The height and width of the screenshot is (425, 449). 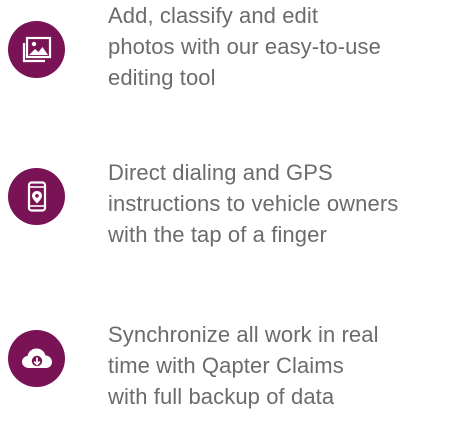 What do you see at coordinates (253, 203) in the screenshot?
I see `feature-dialing-line-2: instructions to vehicle owners` at bounding box center [253, 203].